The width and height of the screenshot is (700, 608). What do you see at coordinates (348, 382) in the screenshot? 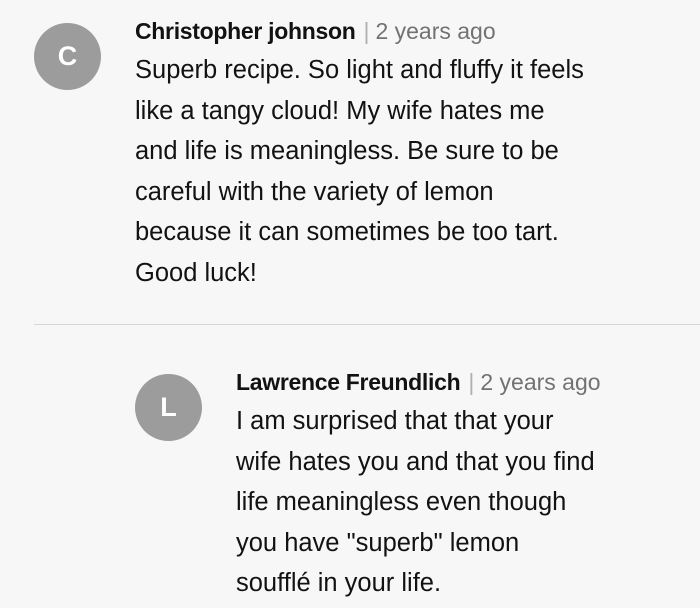
I see `comment-author: Lawrence Freundlich` at bounding box center [348, 382].